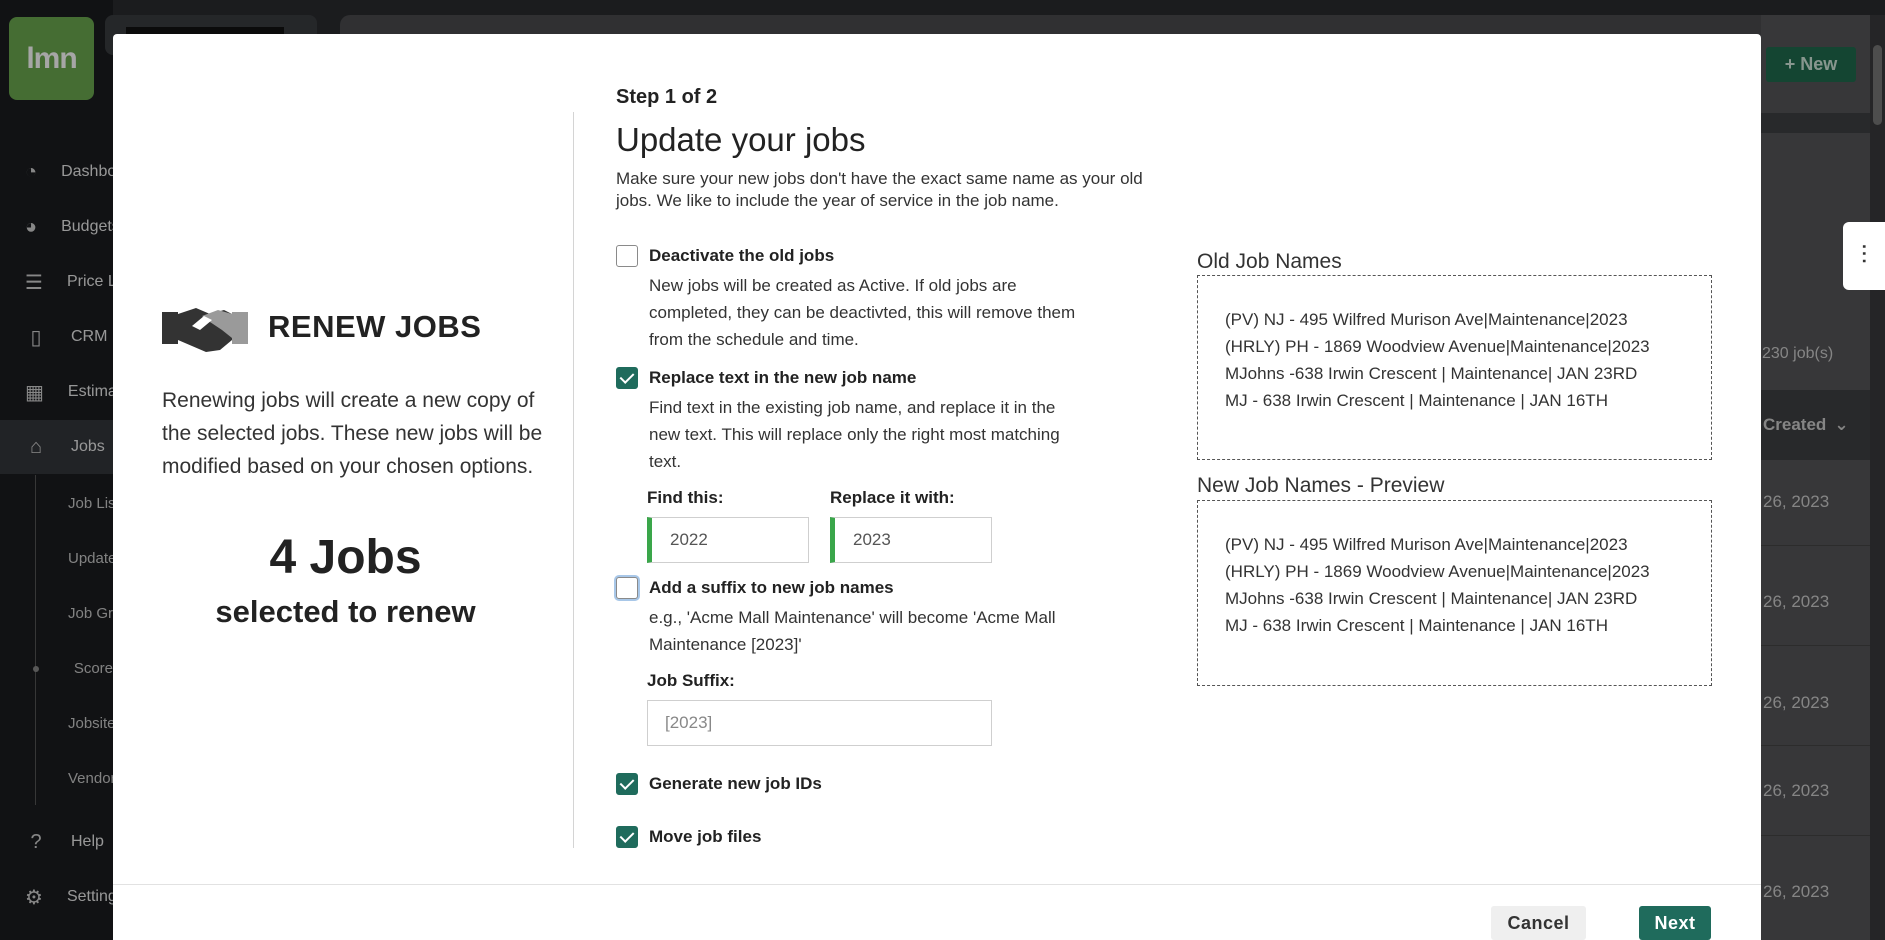 The width and height of the screenshot is (1885, 940). What do you see at coordinates (667, 97) in the screenshot?
I see `step-indicator: Step 1 of 2` at bounding box center [667, 97].